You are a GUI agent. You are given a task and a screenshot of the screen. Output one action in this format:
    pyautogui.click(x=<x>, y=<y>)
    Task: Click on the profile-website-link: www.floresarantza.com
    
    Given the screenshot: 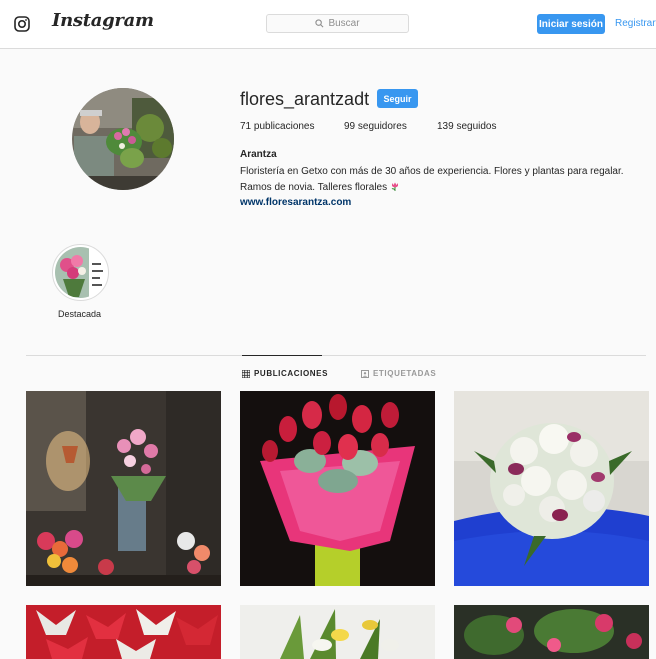 What is the action you would take?
    pyautogui.click(x=295, y=202)
    